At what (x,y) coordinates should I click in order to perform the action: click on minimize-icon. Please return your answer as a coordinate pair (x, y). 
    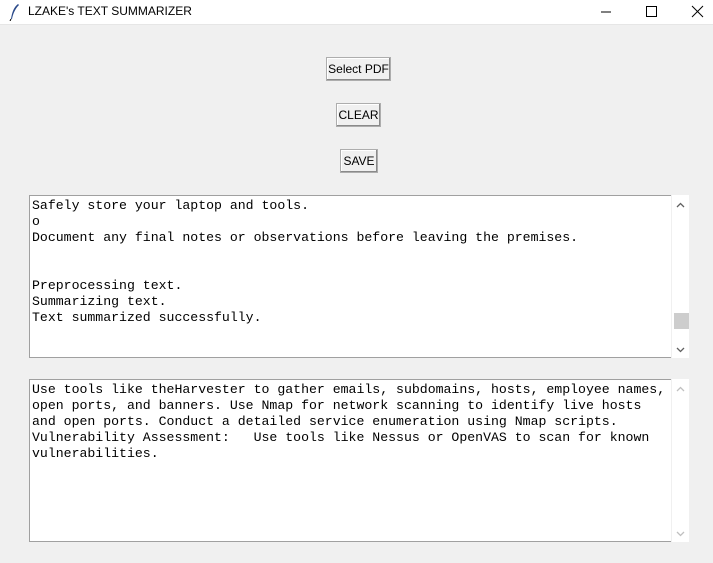
    Looking at the image, I should click on (606, 12).